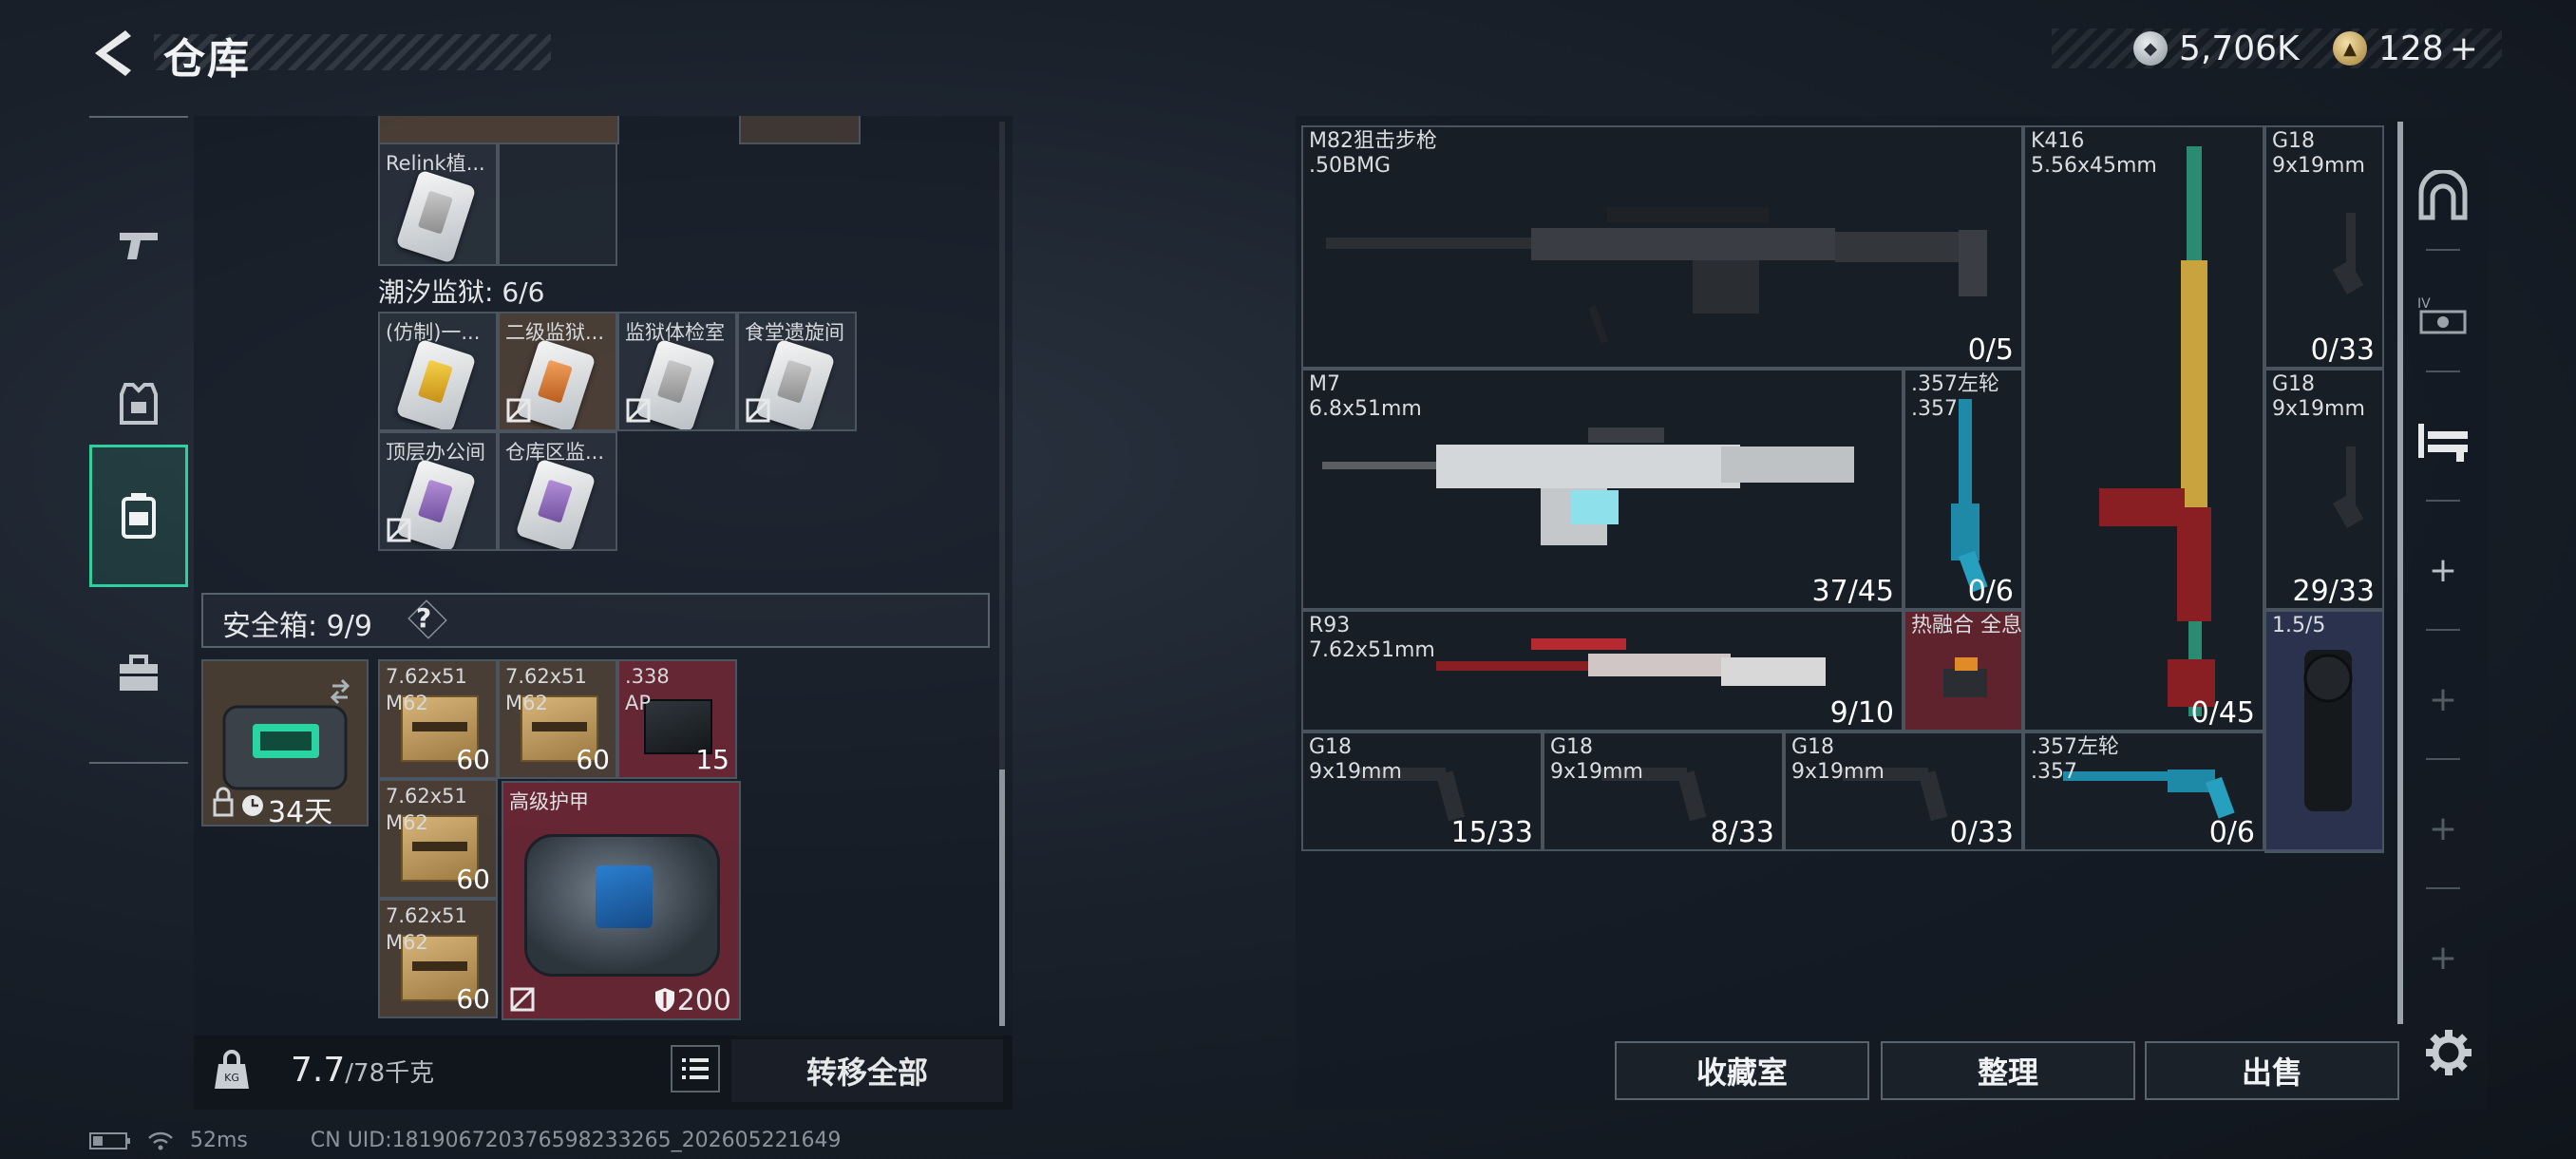 The width and height of the screenshot is (2576, 1159). I want to click on stash-tab-2: IV, so click(2443, 315).